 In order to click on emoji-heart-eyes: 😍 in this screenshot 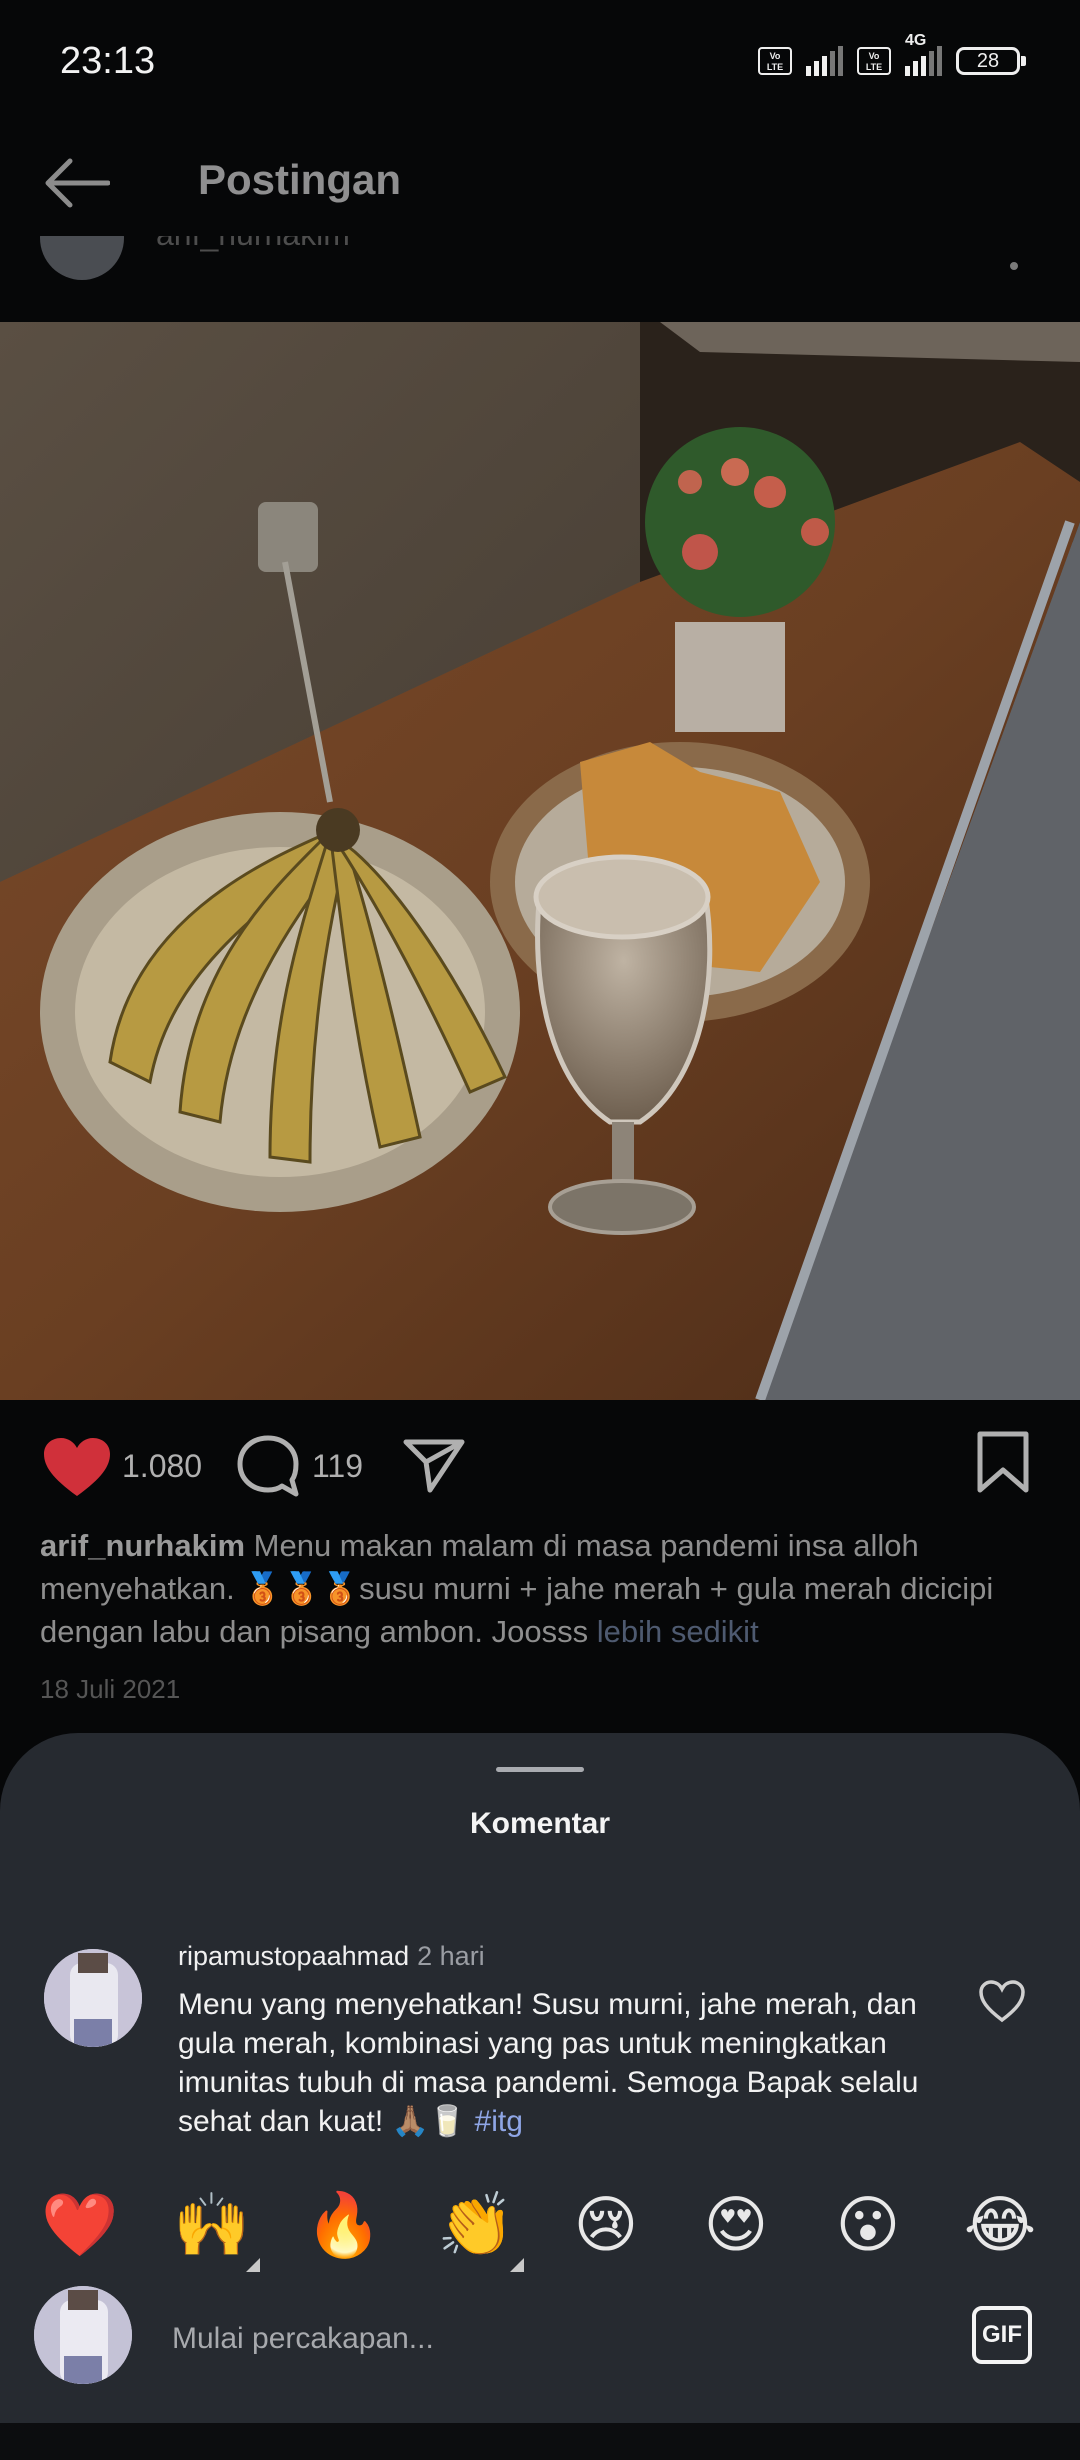, I will do `click(736, 2226)`.